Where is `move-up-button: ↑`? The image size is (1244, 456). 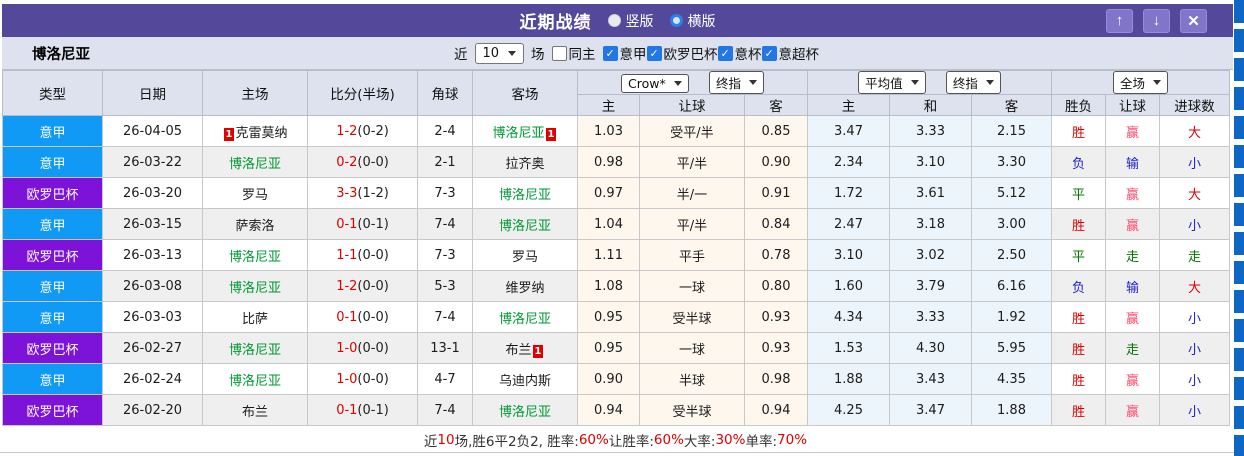 move-up-button: ↑ is located at coordinates (1119, 20).